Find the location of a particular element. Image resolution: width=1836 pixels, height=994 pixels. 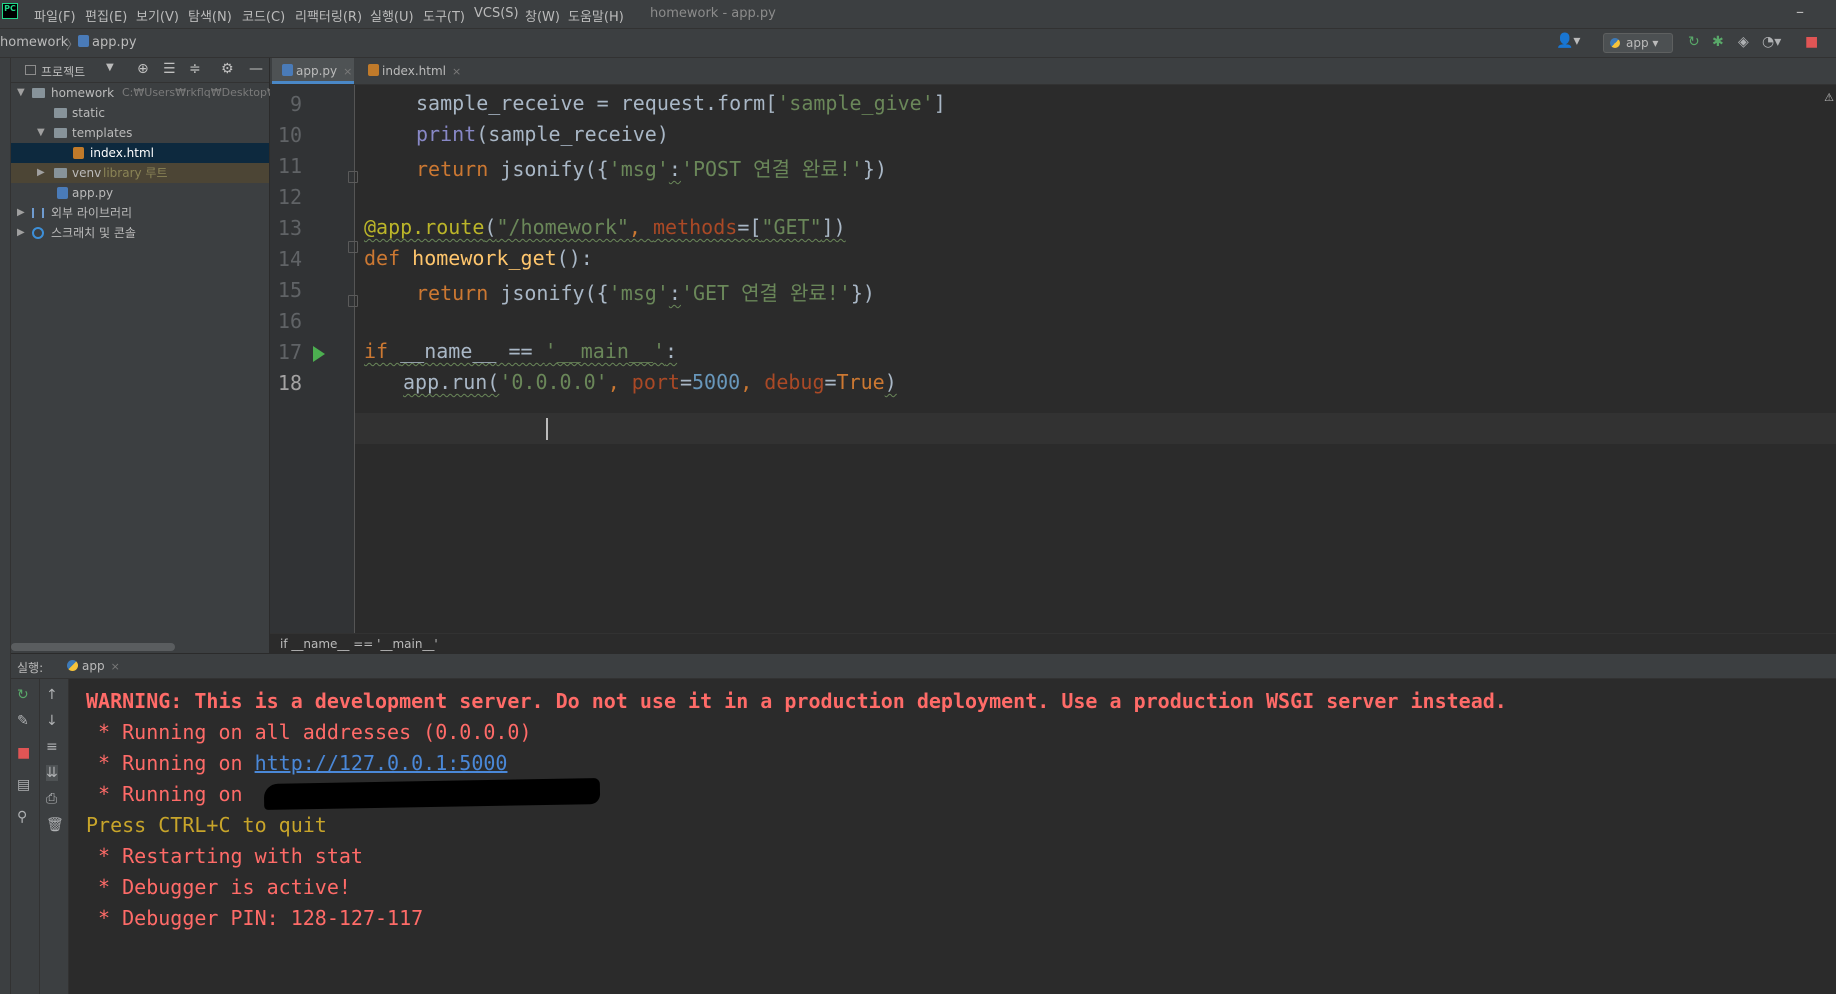

console-line: * Running on is located at coordinates (170, 794).